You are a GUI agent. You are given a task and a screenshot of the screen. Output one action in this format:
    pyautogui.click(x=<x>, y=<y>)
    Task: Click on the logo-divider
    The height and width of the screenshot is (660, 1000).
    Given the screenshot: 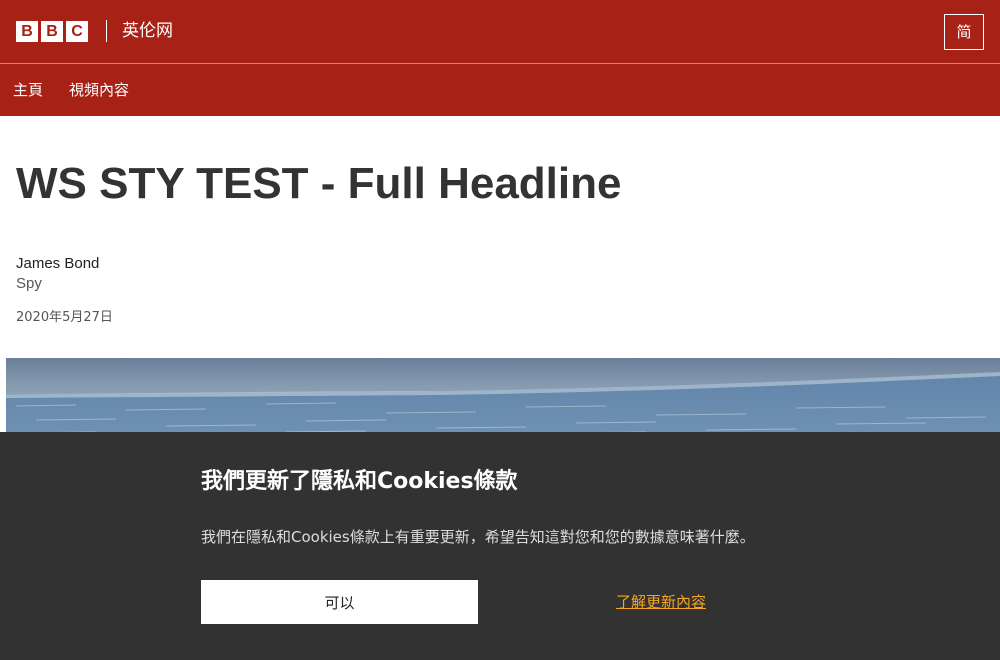 What is the action you would take?
    pyautogui.click(x=106, y=31)
    